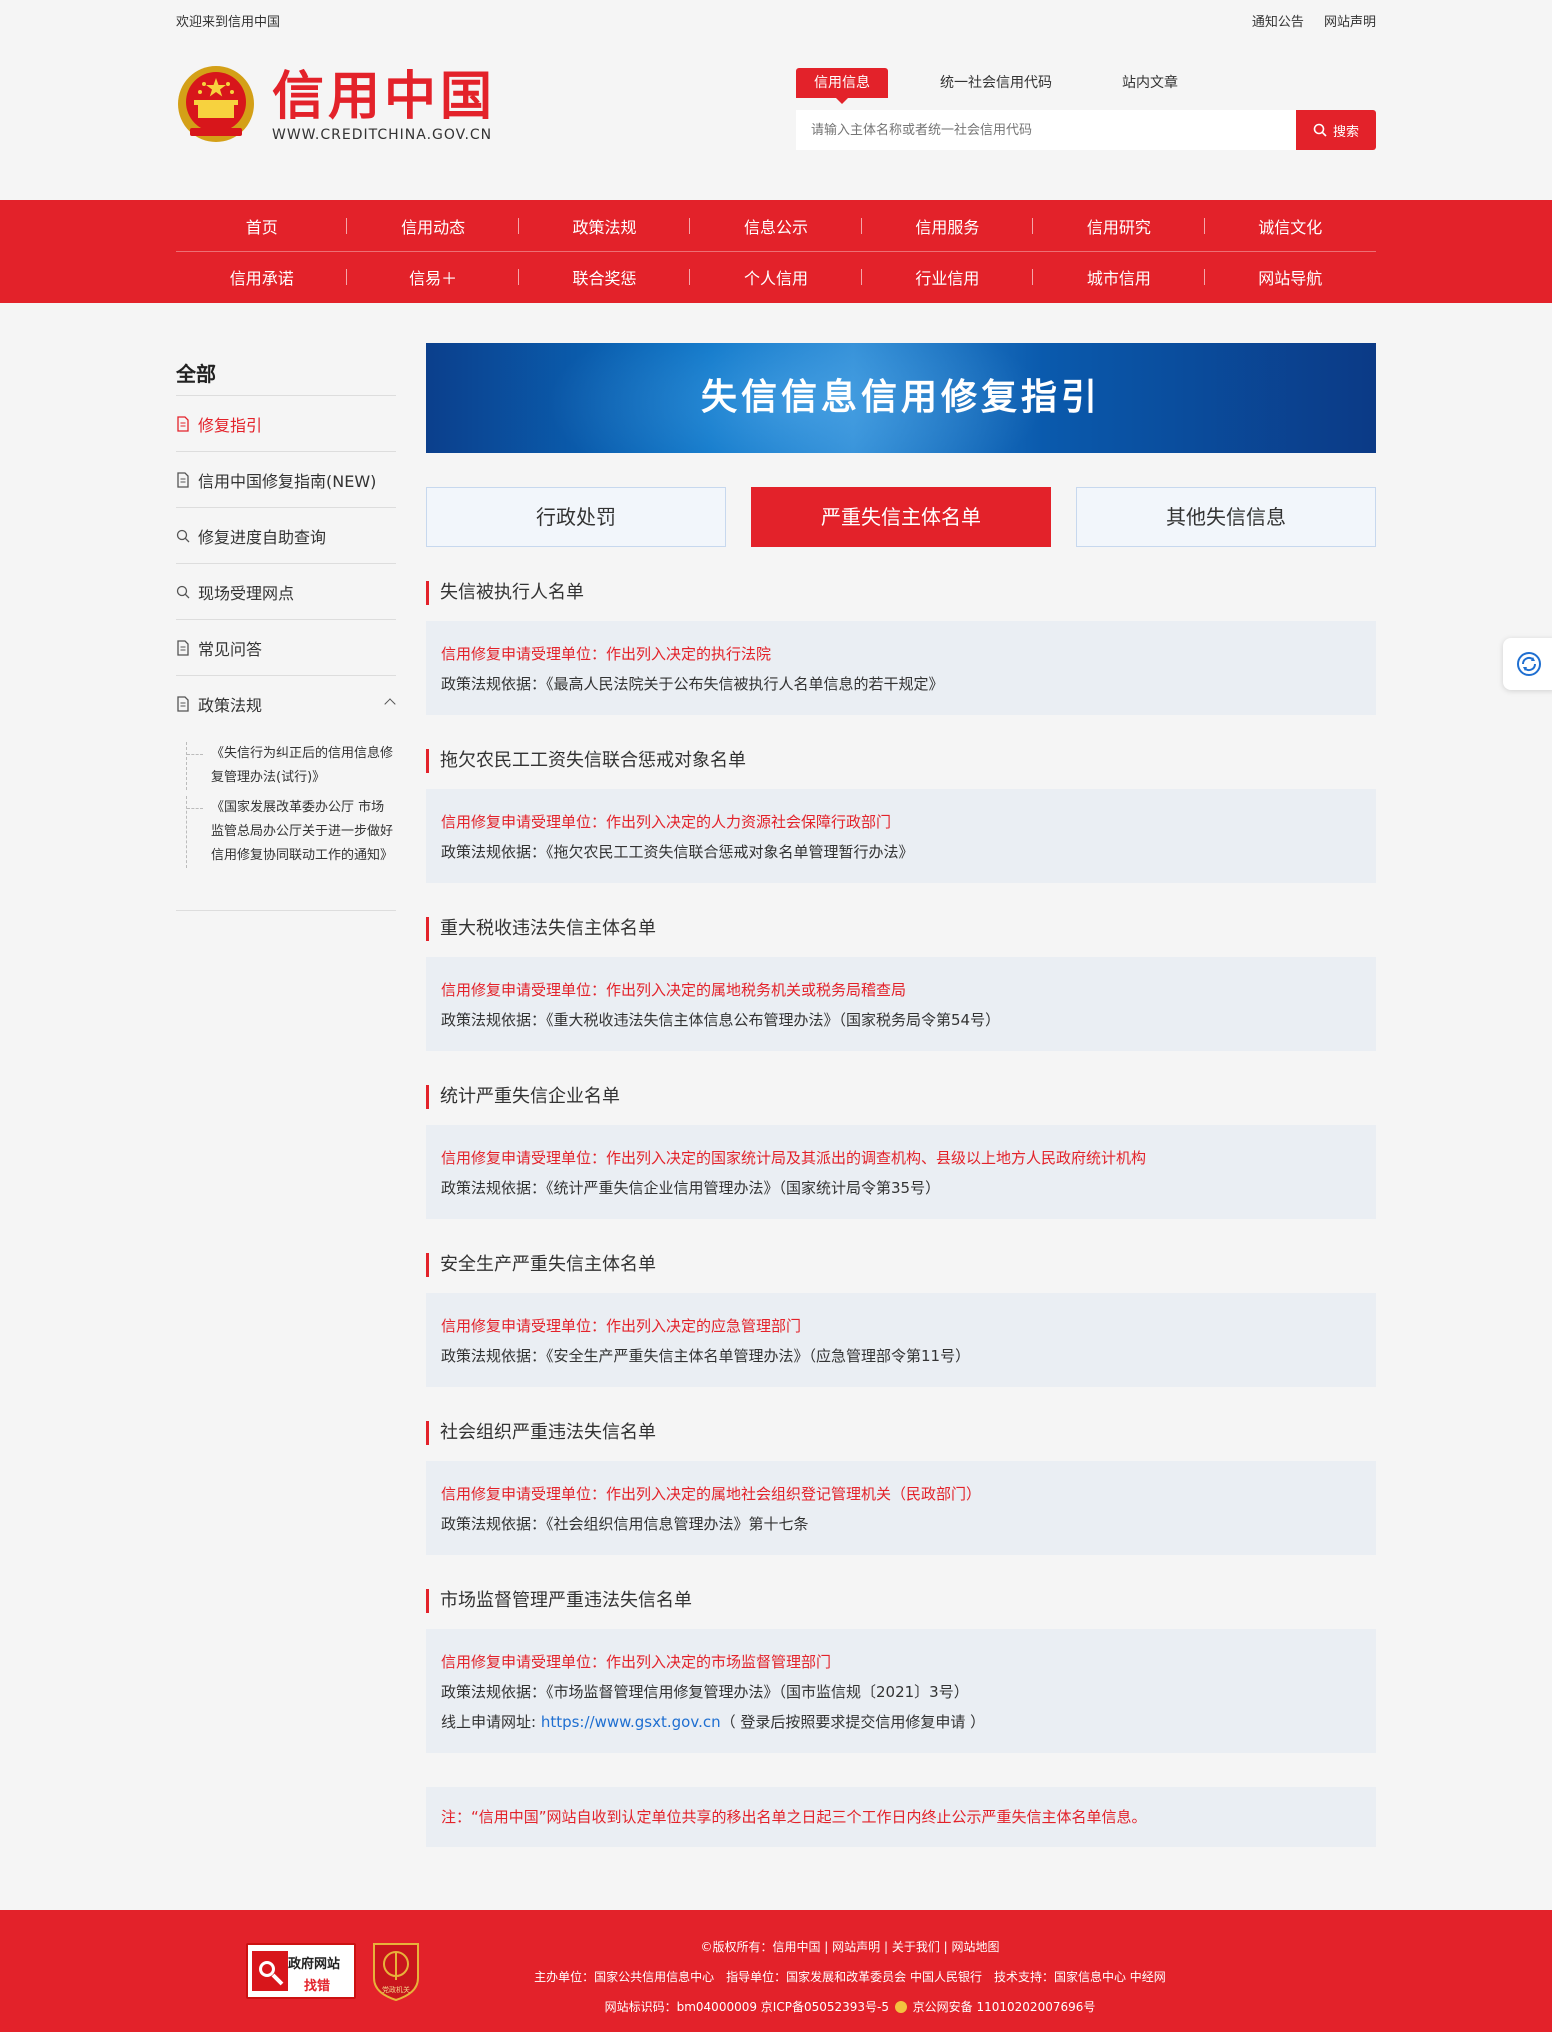 The height and width of the screenshot is (2032, 1552). Describe the element at coordinates (230, 705) in the screenshot. I see `sidebar-item-label: 政策法规` at that location.